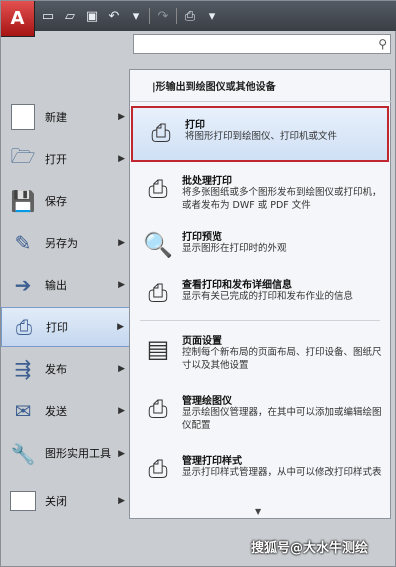  I want to click on batch-plot-icon: ⎙, so click(158, 189).